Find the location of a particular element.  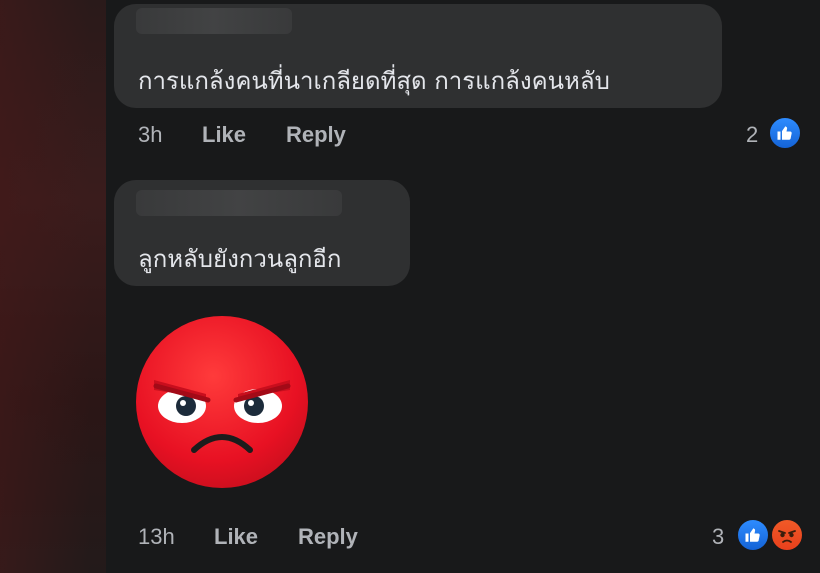

like-button-1: Like is located at coordinates (224, 135).